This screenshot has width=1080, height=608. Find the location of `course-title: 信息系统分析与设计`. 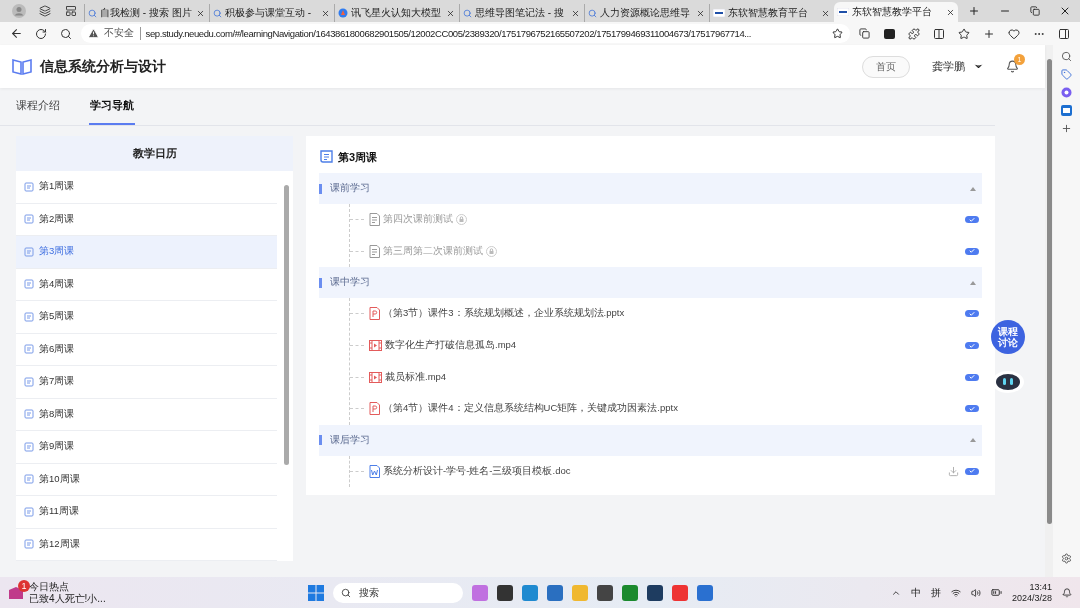

course-title: 信息系统分析与设计 is located at coordinates (103, 66).